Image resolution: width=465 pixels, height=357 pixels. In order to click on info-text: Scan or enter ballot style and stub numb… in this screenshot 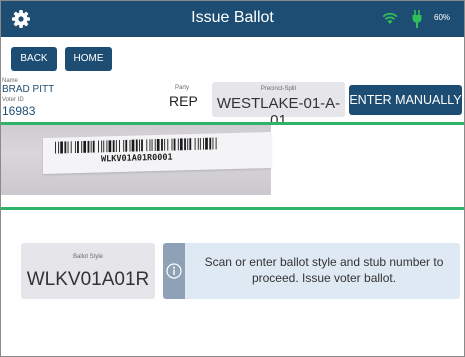, I will do `click(324, 270)`.